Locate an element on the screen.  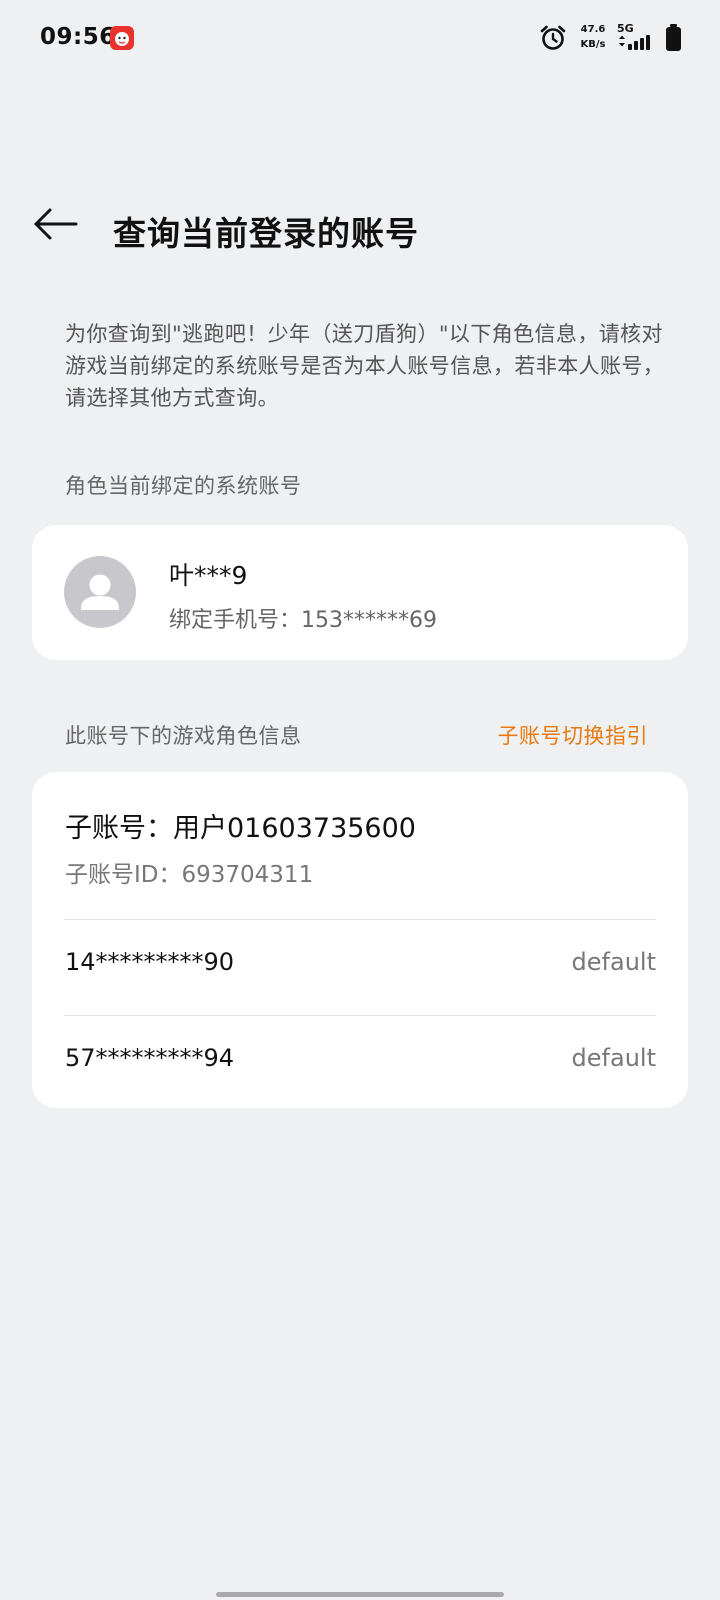
sub-account-id-row: 子账号ID：693704311 is located at coordinates (189, 872).